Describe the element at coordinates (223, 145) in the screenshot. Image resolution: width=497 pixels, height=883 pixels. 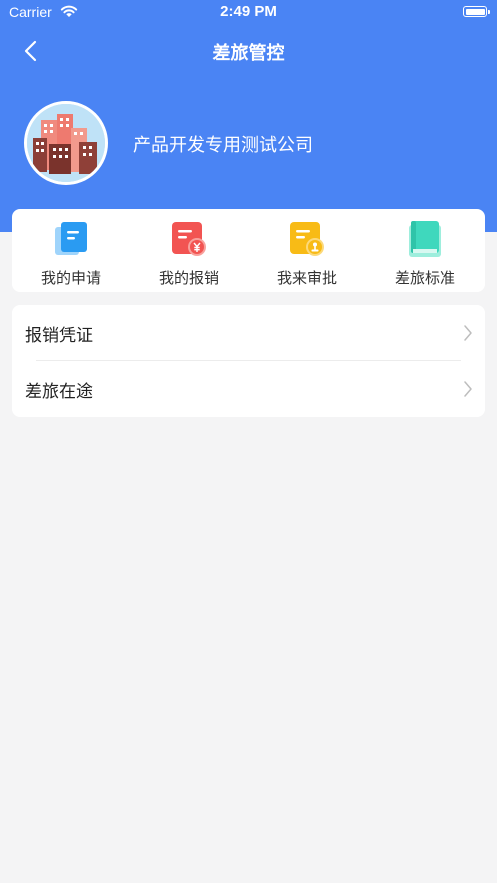
I see `company-name: 产品开发专用测试公司` at that location.